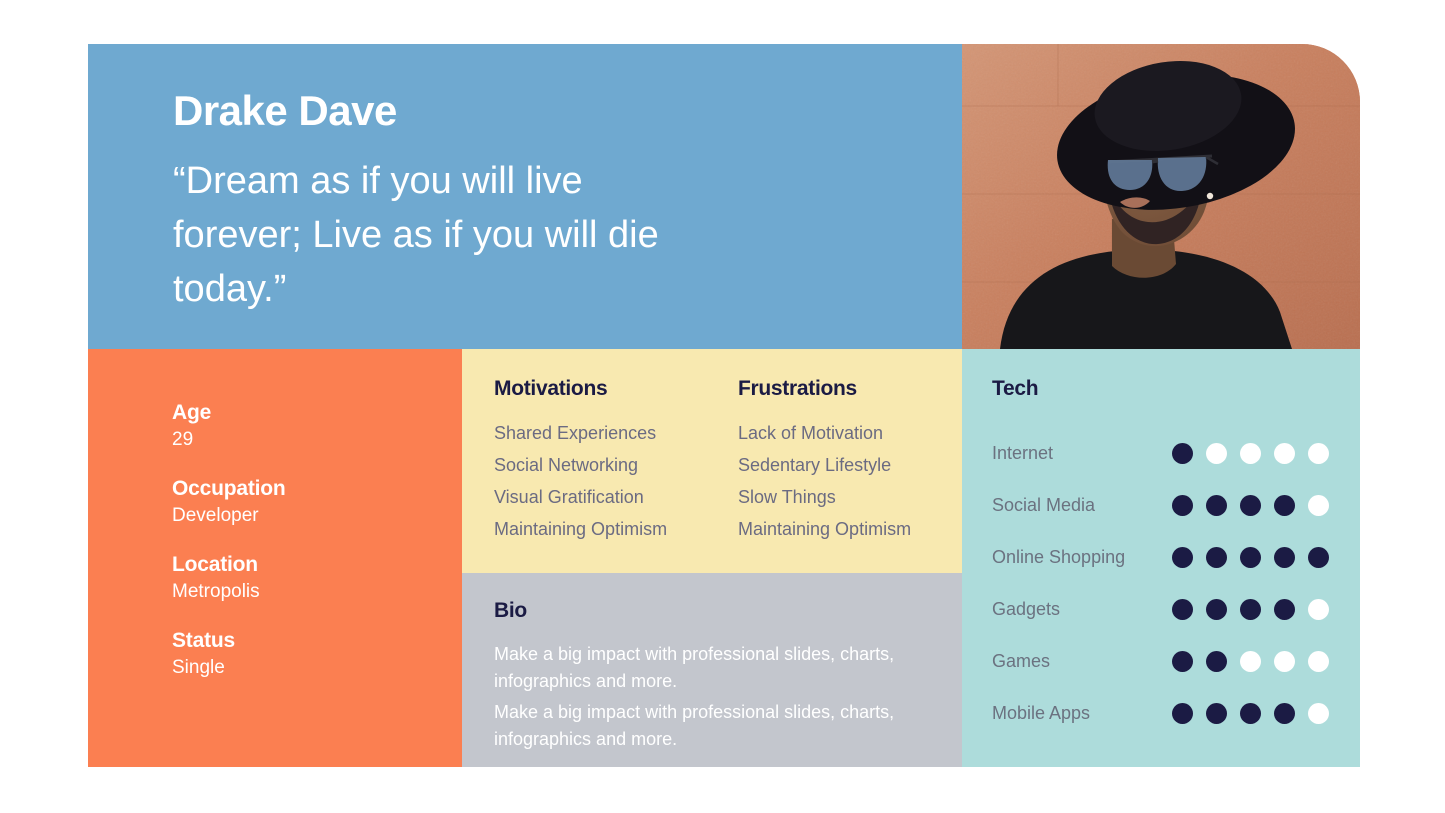 The width and height of the screenshot is (1445, 813). Describe the element at coordinates (229, 488) in the screenshot. I see `demographic-label-occupation: Occupation` at that location.